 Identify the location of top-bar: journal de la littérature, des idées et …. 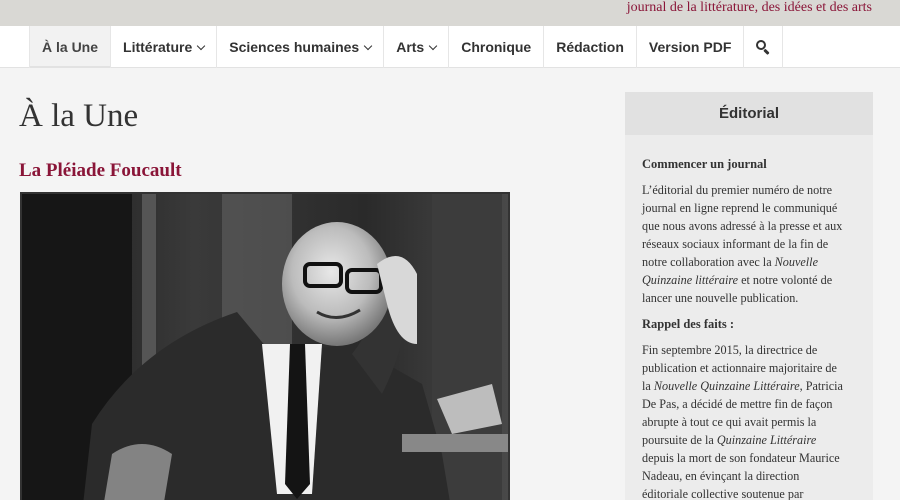
(450, 13).